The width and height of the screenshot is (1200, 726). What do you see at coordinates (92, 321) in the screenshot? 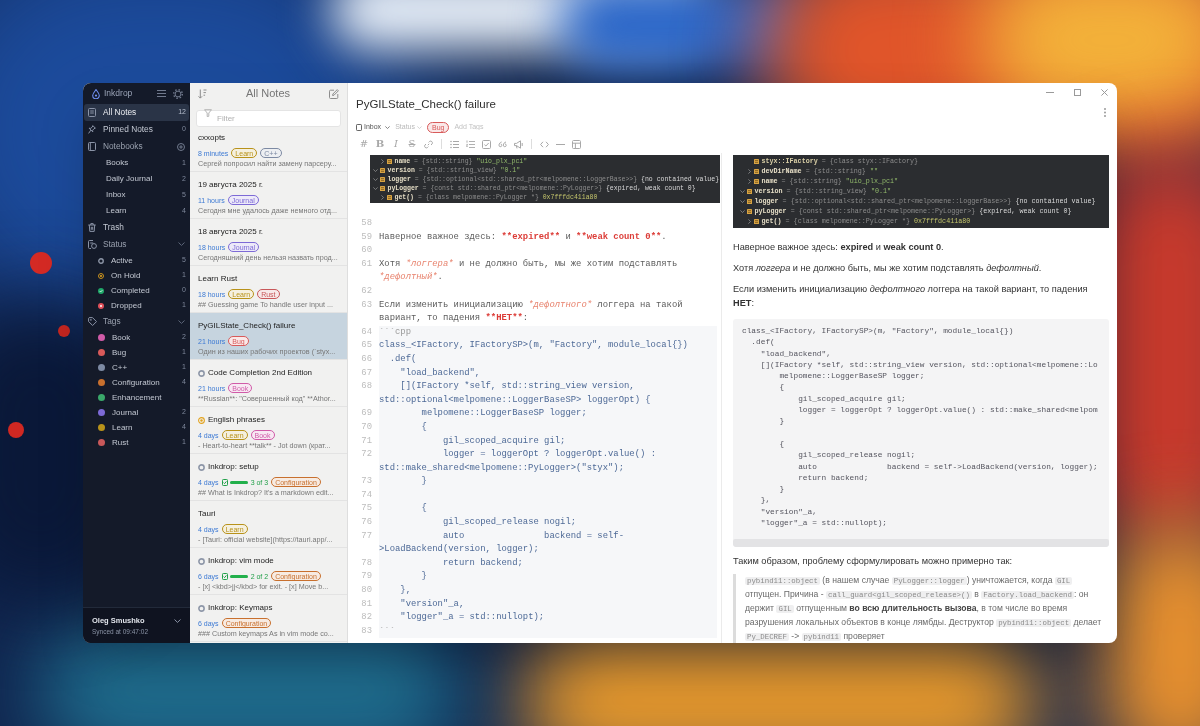
I see `tag-icon` at bounding box center [92, 321].